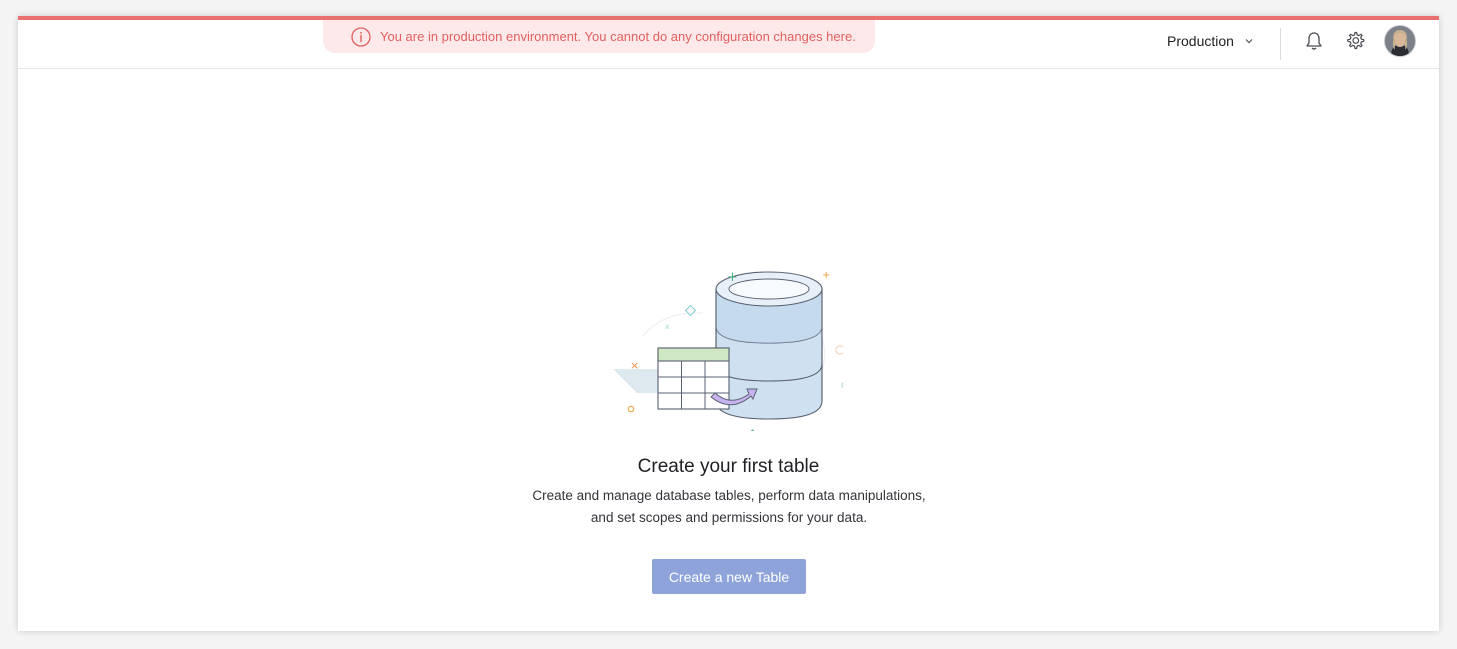 The height and width of the screenshot is (649, 1457). What do you see at coordinates (1400, 41) in the screenshot?
I see `avatar` at bounding box center [1400, 41].